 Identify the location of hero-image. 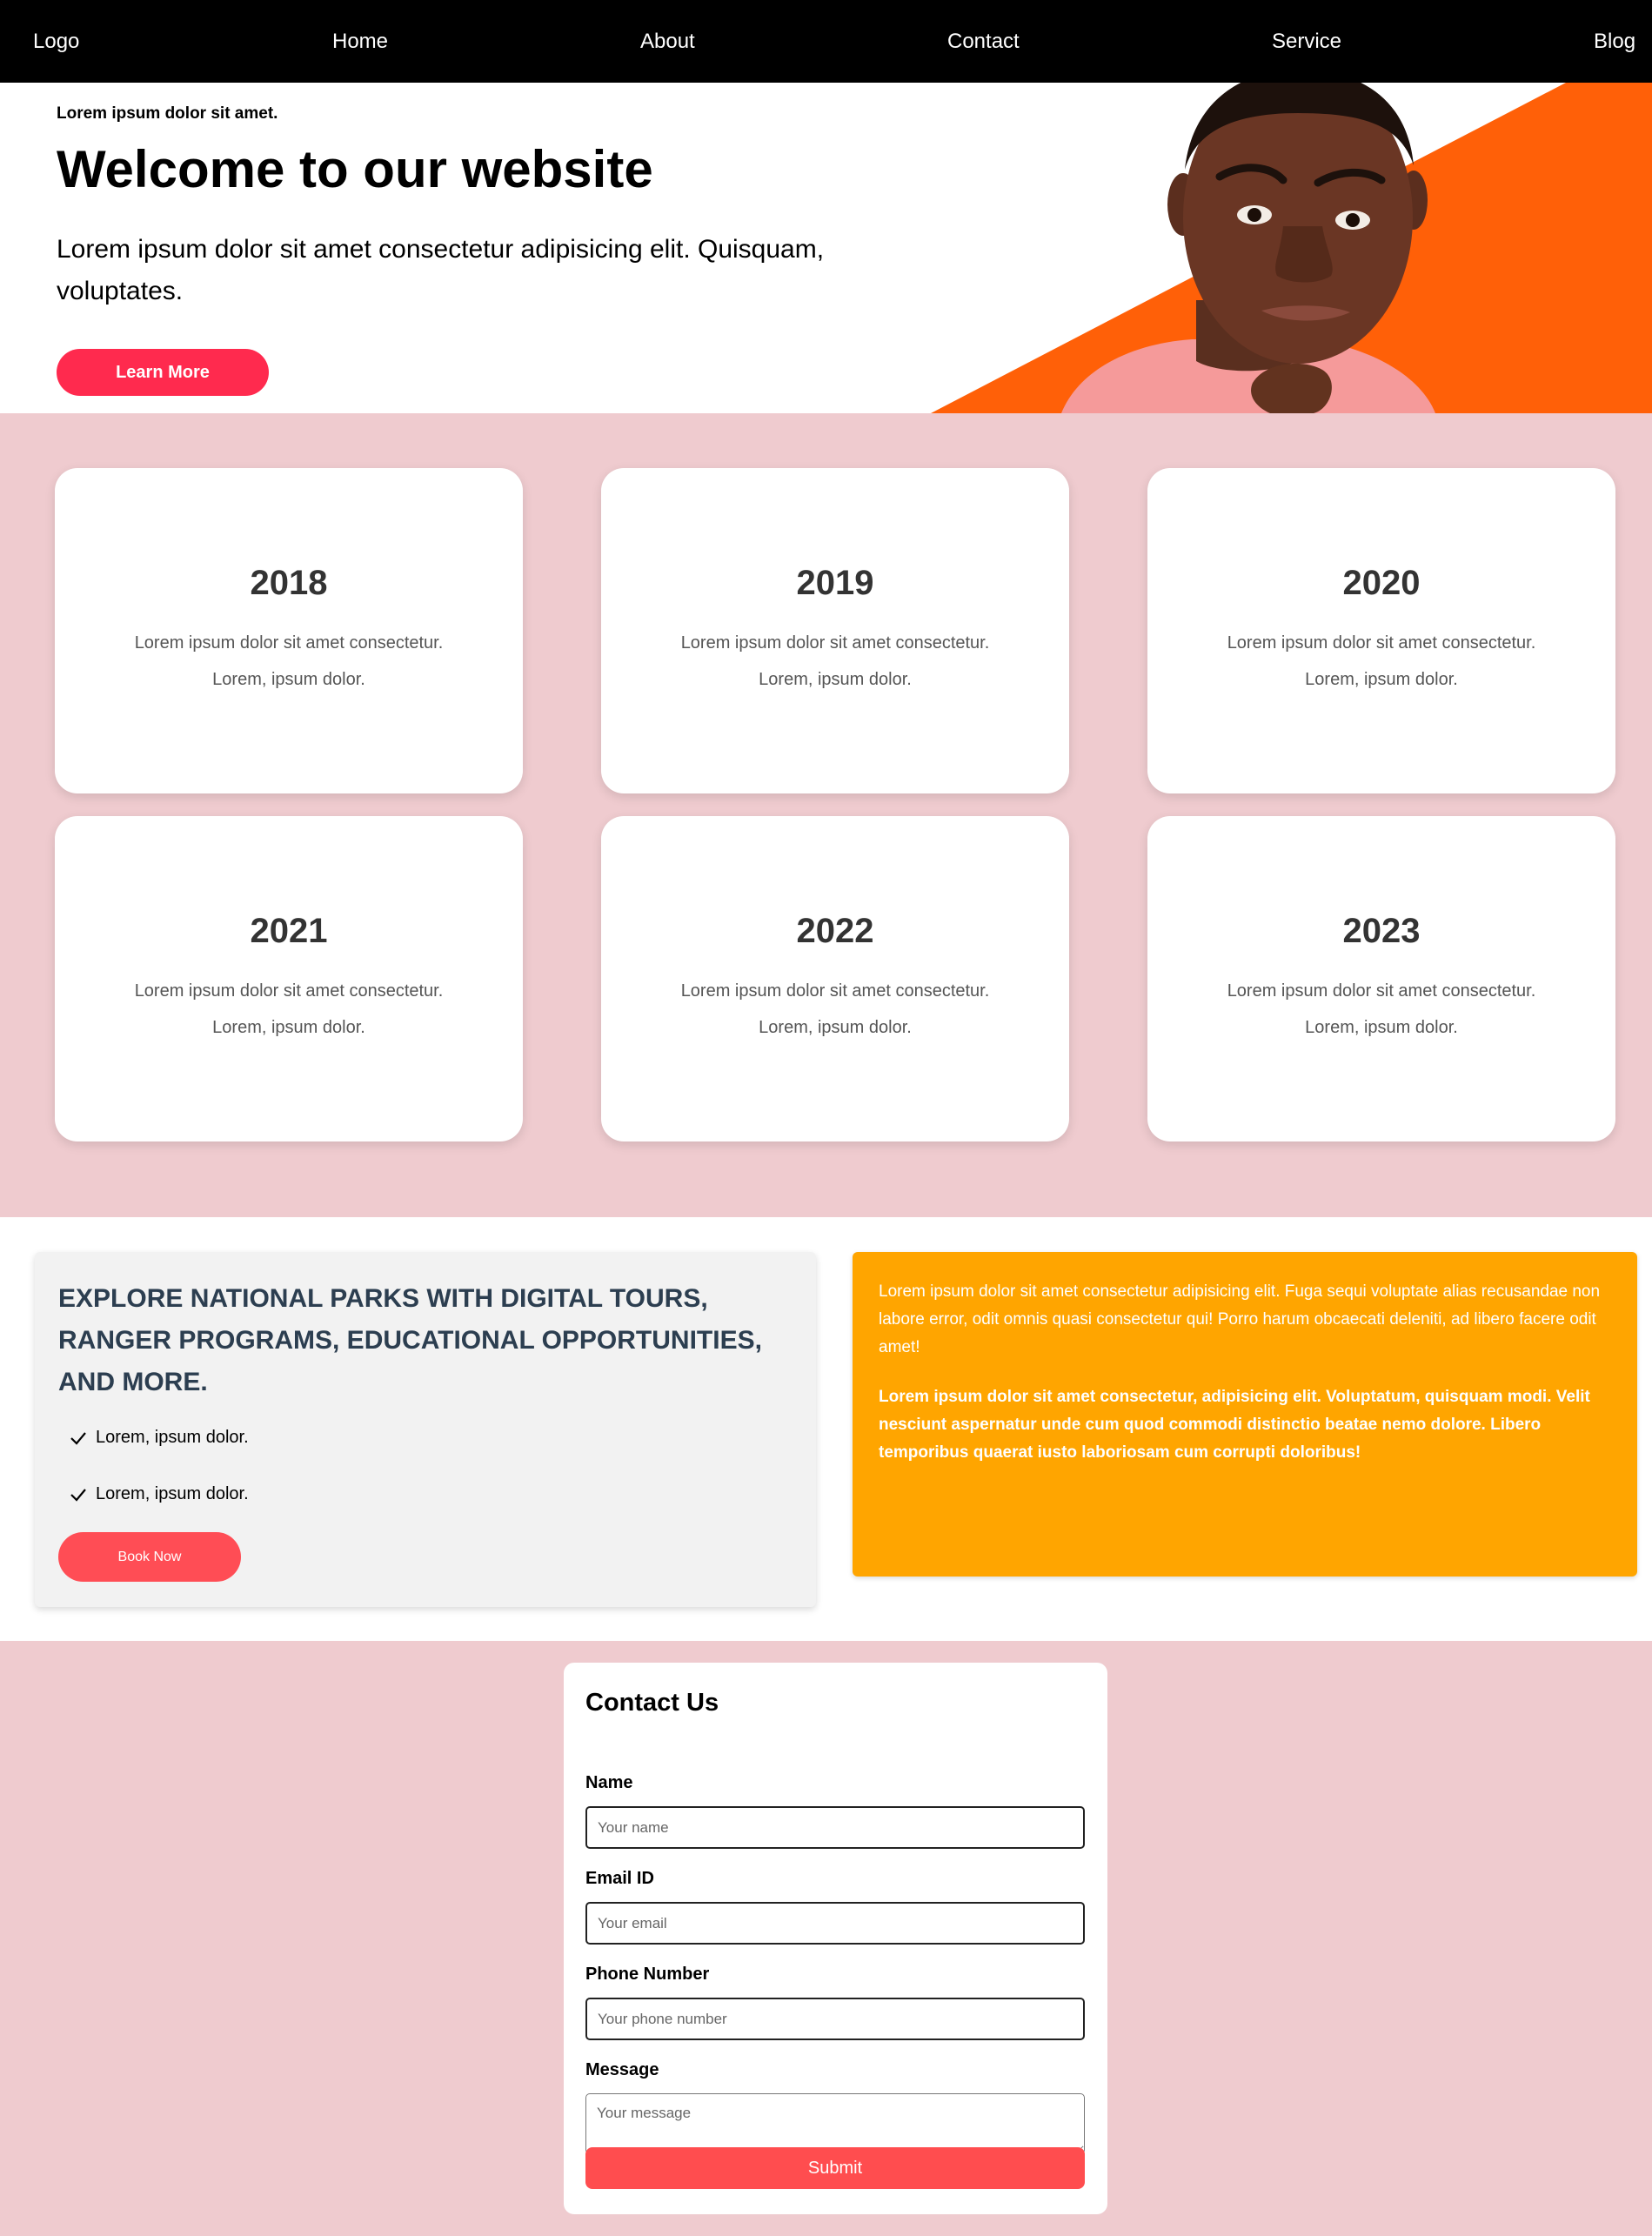
(1291, 248).